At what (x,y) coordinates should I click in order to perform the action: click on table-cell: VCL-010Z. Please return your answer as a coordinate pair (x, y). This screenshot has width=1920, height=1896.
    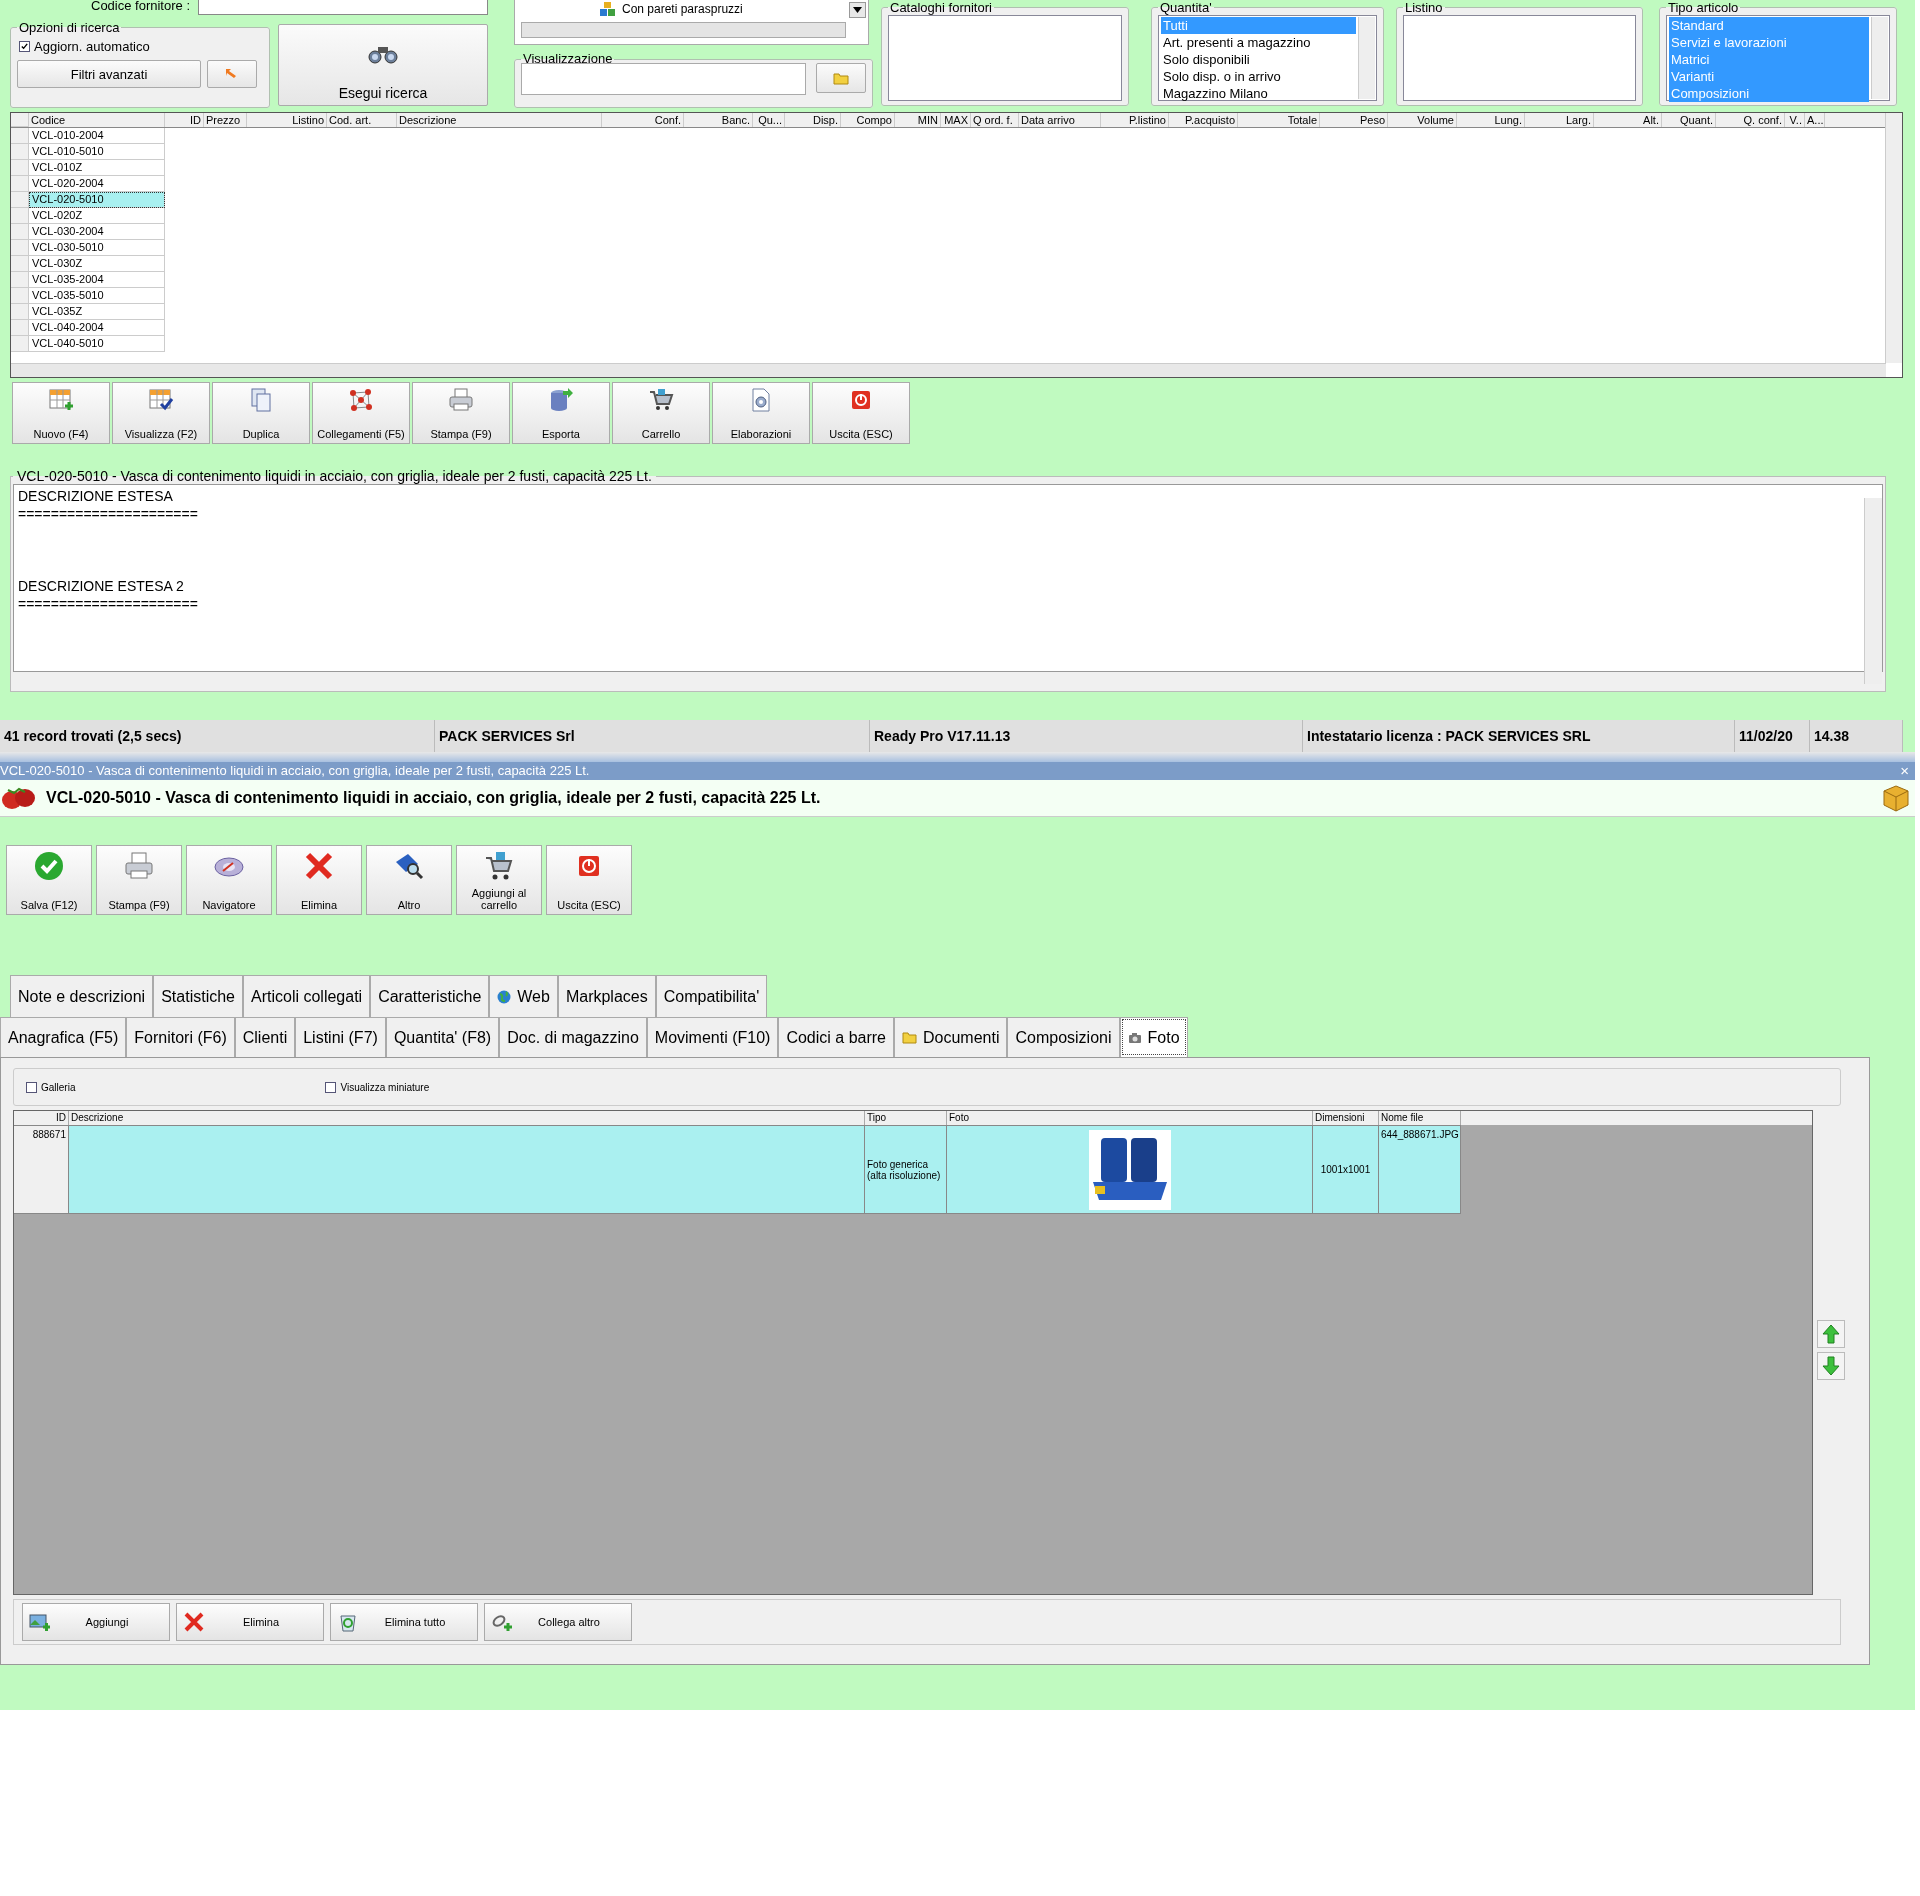
    Looking at the image, I should click on (97, 168).